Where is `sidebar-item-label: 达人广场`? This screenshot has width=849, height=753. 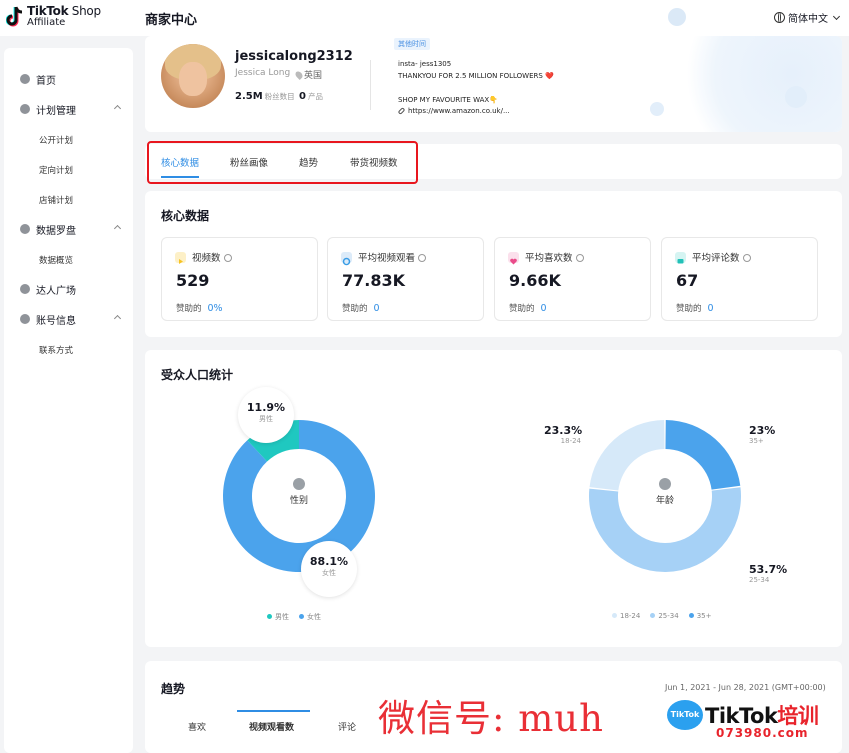 sidebar-item-label: 达人广场 is located at coordinates (56, 291).